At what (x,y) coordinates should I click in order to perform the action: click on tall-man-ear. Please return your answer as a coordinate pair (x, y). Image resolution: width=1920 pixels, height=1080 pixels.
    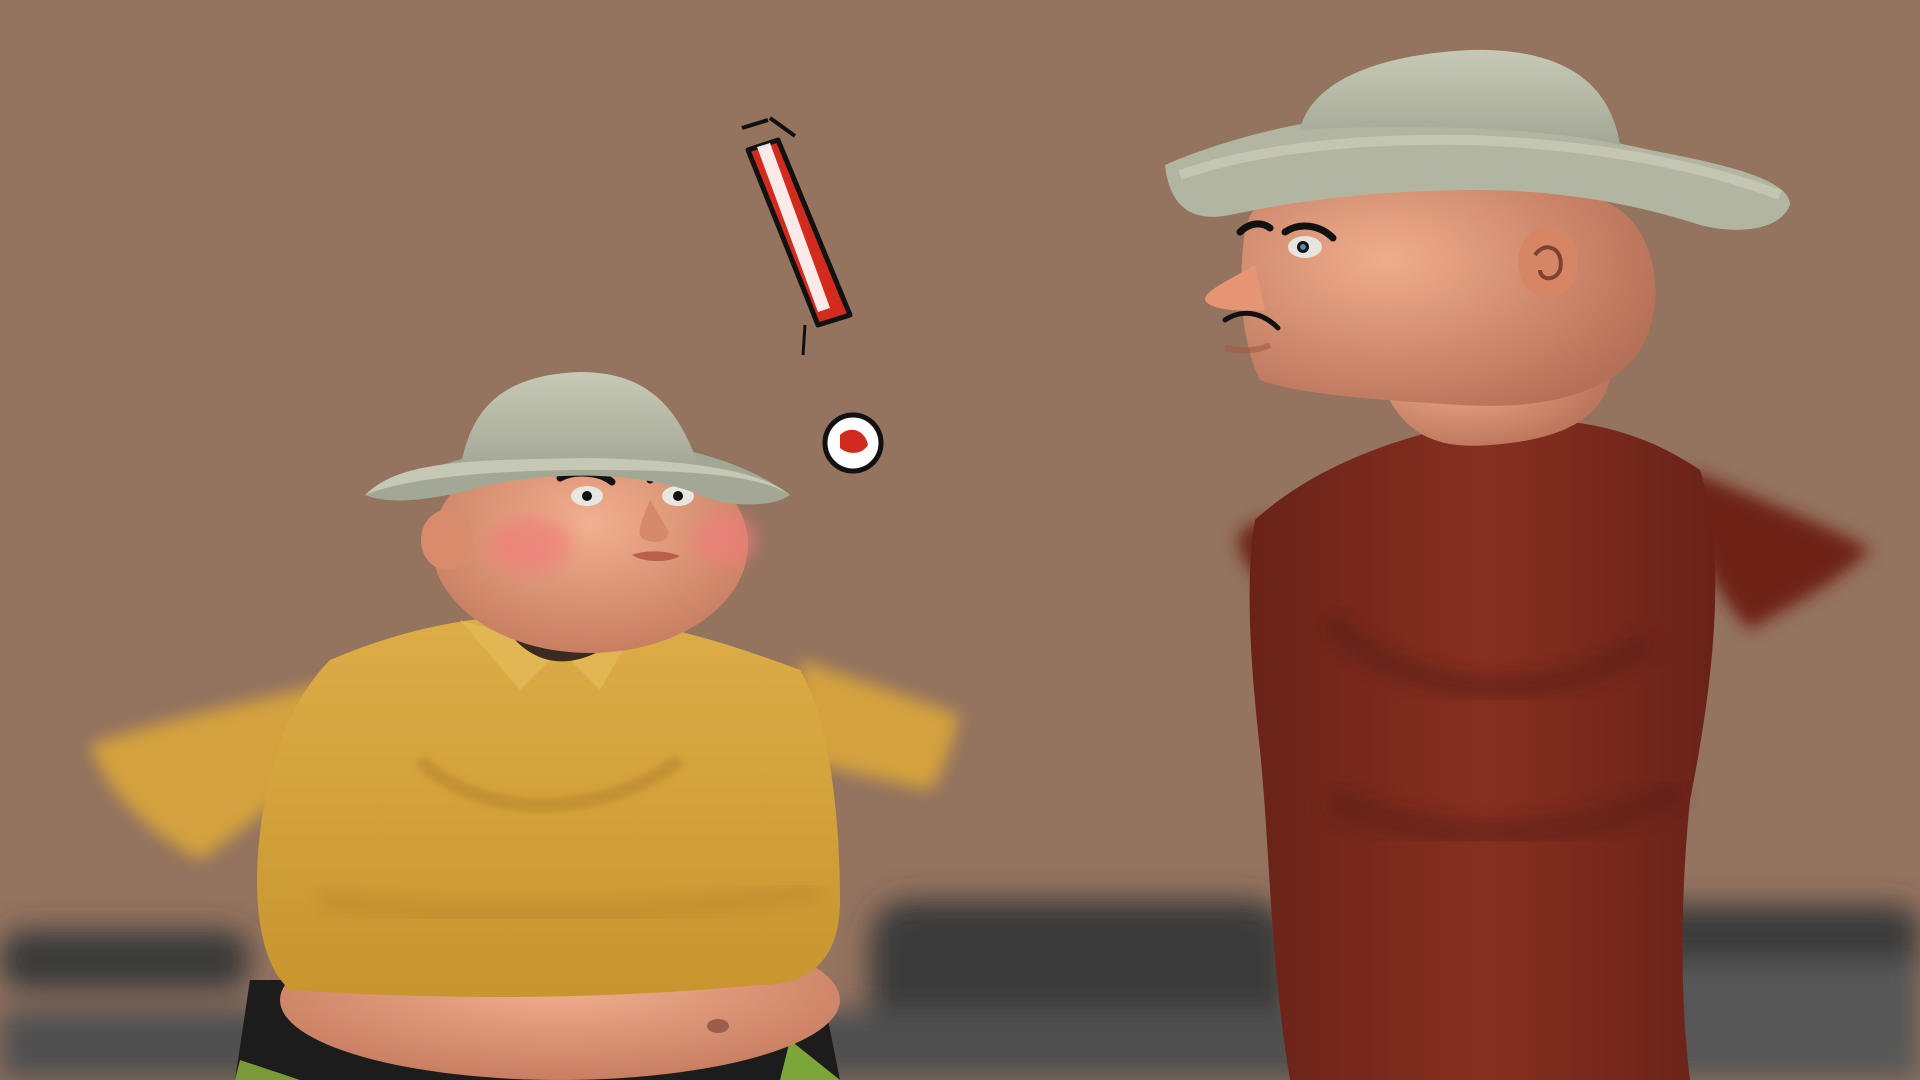
    Looking at the image, I should click on (1548, 262).